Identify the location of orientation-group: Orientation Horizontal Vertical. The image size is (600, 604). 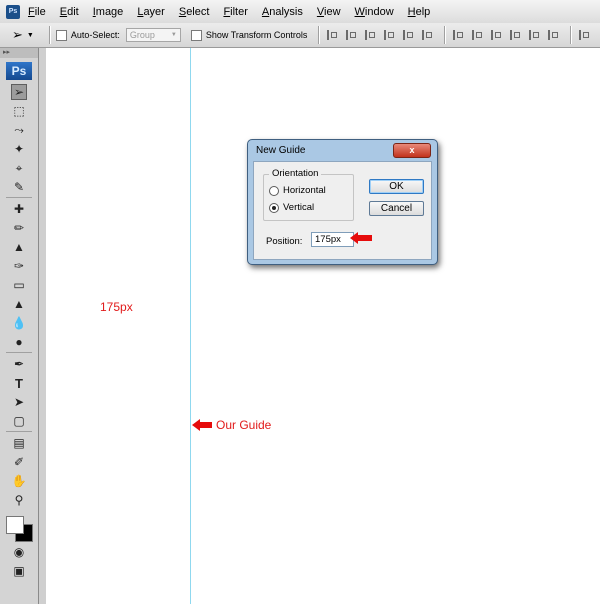
(308, 194).